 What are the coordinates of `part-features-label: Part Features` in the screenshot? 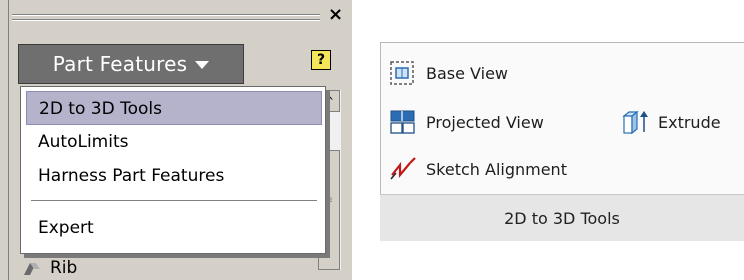 It's located at (120, 64).